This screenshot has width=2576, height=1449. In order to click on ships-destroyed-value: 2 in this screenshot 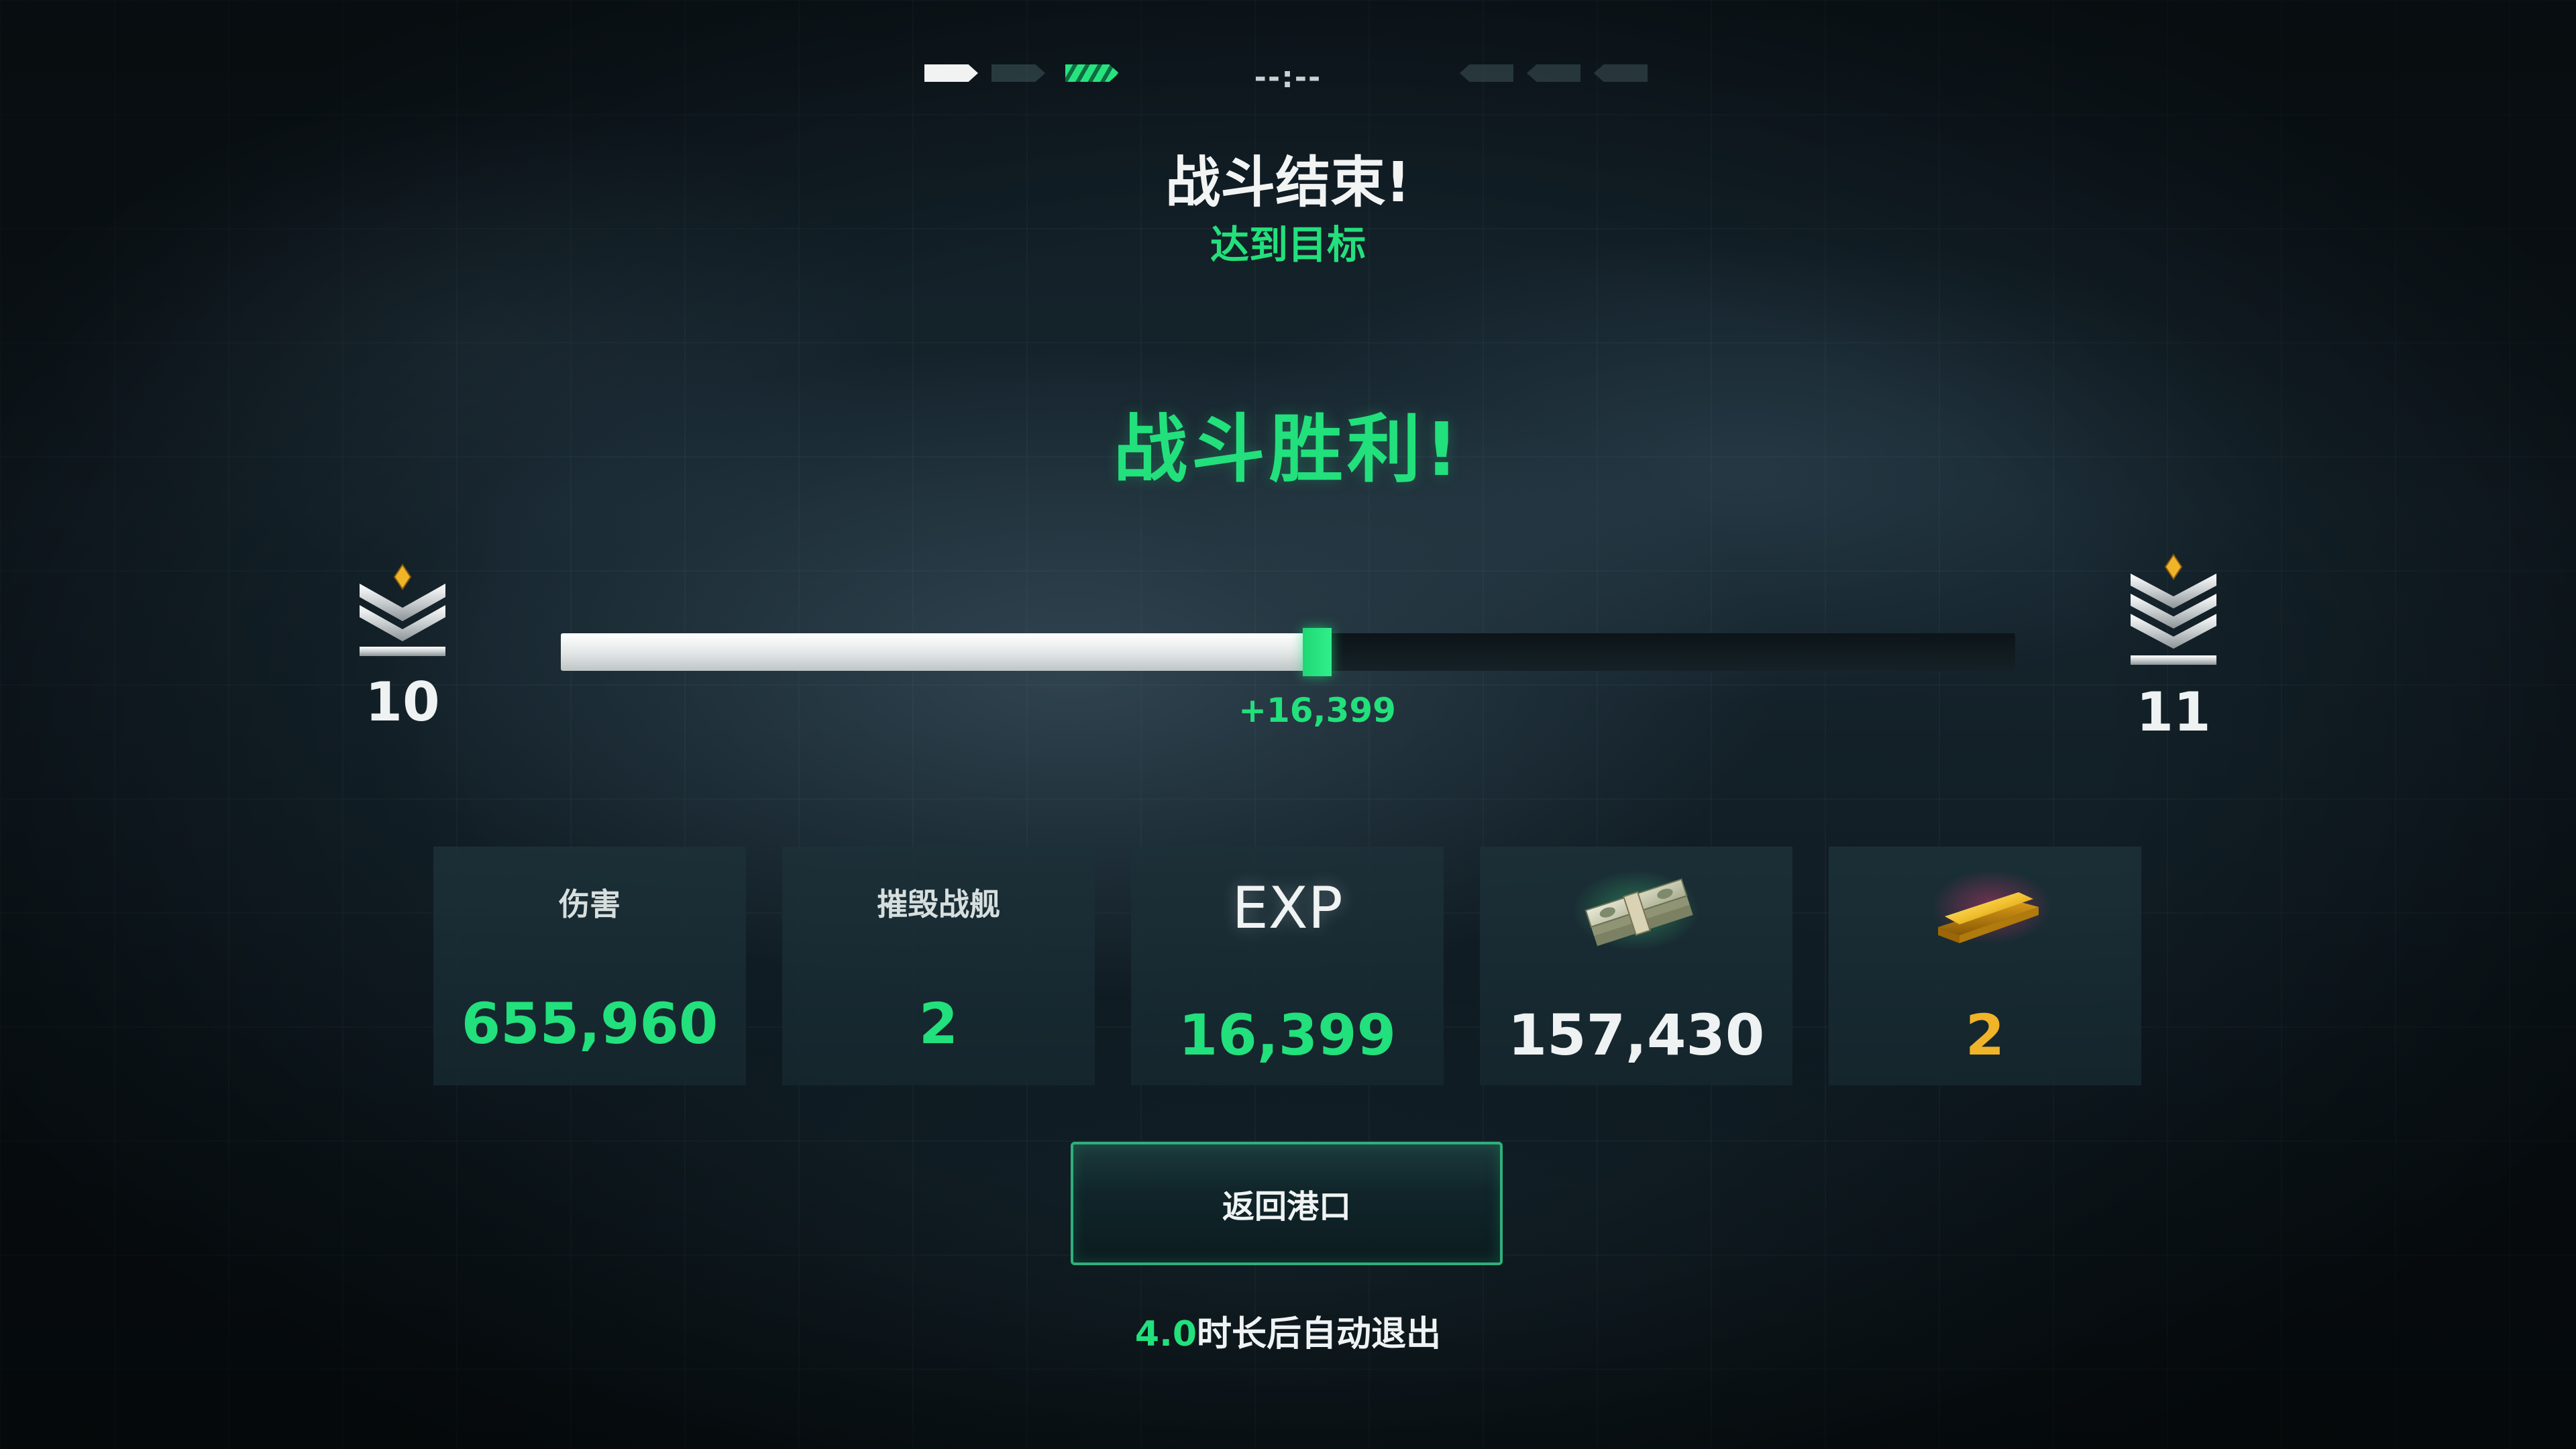, I will do `click(938, 1024)`.